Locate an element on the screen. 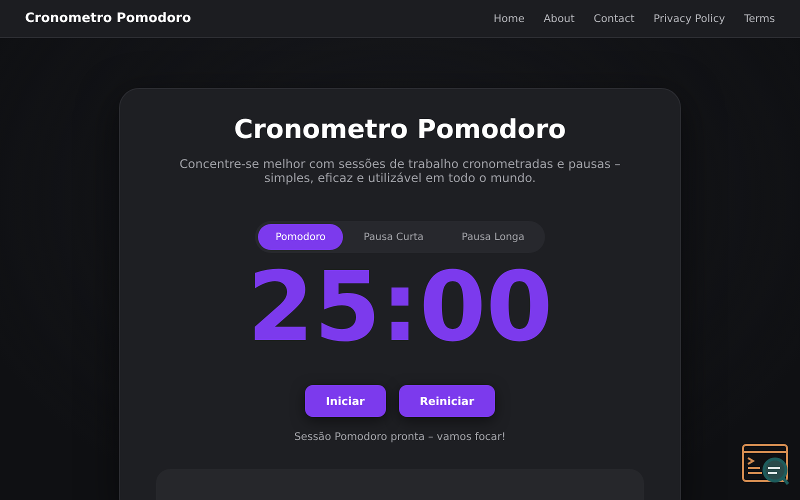 Image resolution: width=800 pixels, height=500 pixels. start-button: Iniciar is located at coordinates (345, 401).